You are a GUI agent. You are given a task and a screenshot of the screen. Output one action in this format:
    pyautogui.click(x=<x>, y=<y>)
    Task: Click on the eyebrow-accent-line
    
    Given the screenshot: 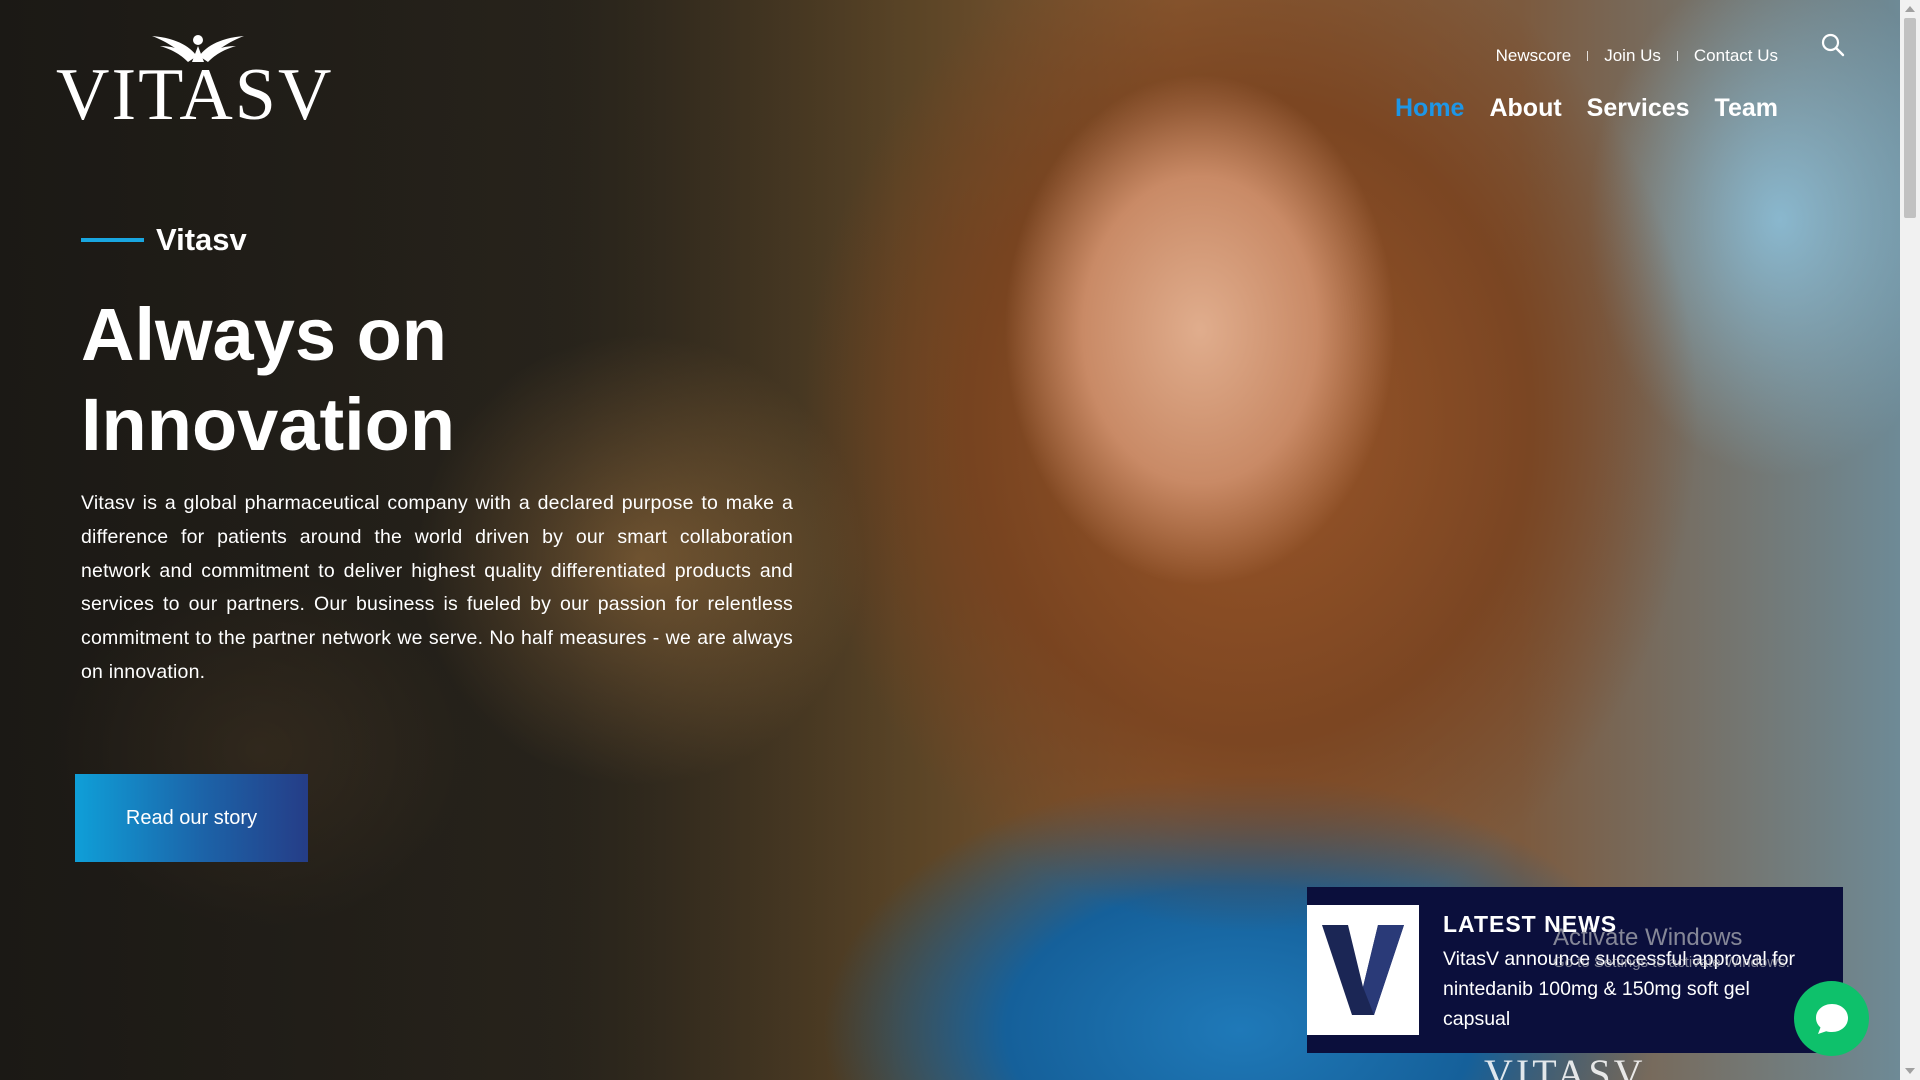 What is the action you would take?
    pyautogui.click(x=112, y=240)
    